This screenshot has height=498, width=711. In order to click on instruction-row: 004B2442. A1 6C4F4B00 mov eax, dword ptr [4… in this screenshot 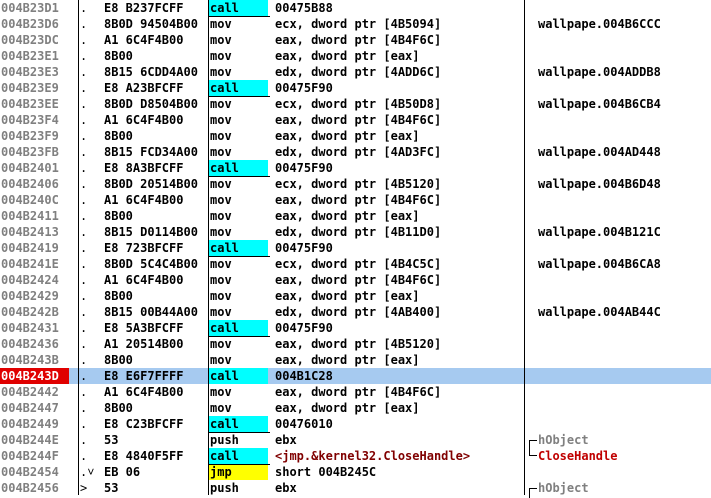, I will do `click(355, 392)`.